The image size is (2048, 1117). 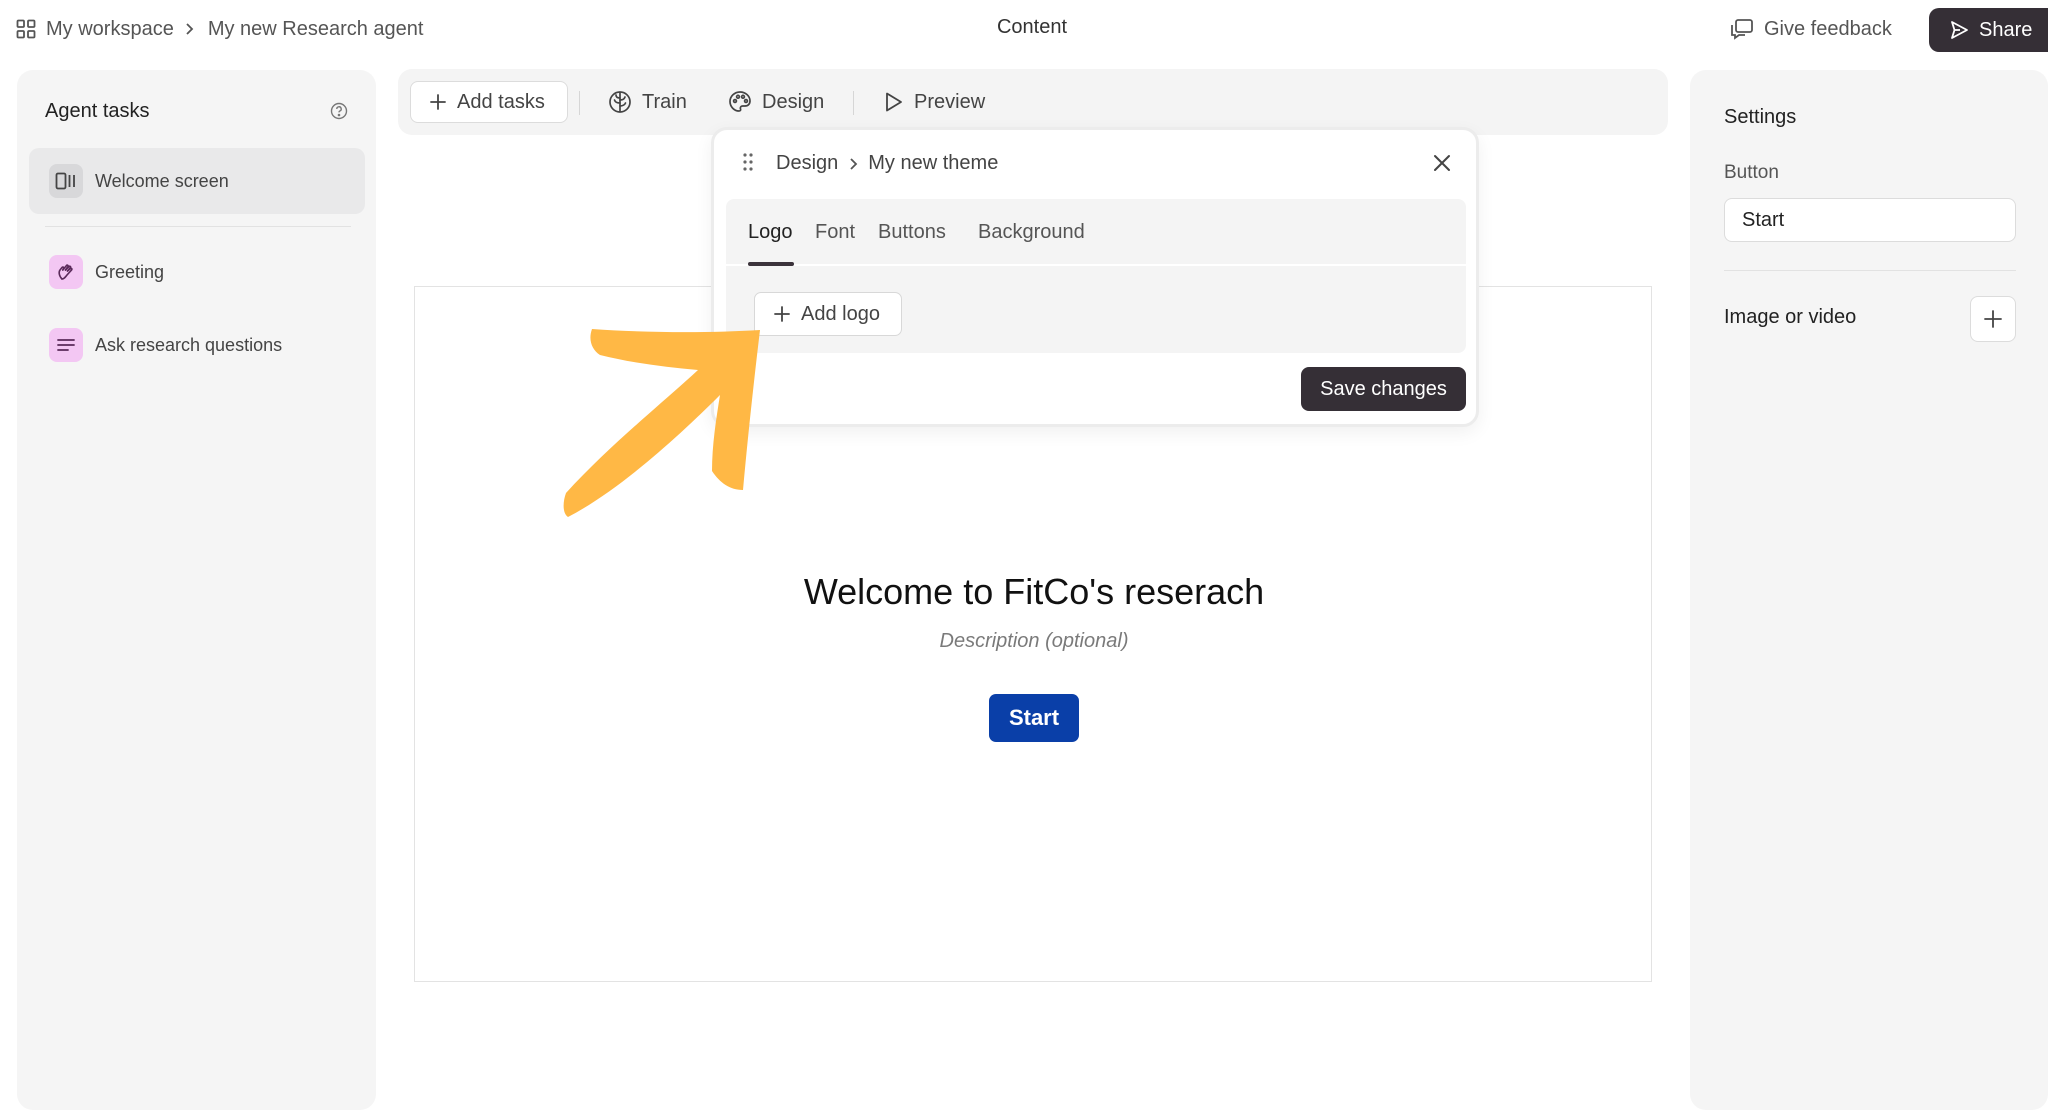 I want to click on button-text-input, so click(x=1870, y=220).